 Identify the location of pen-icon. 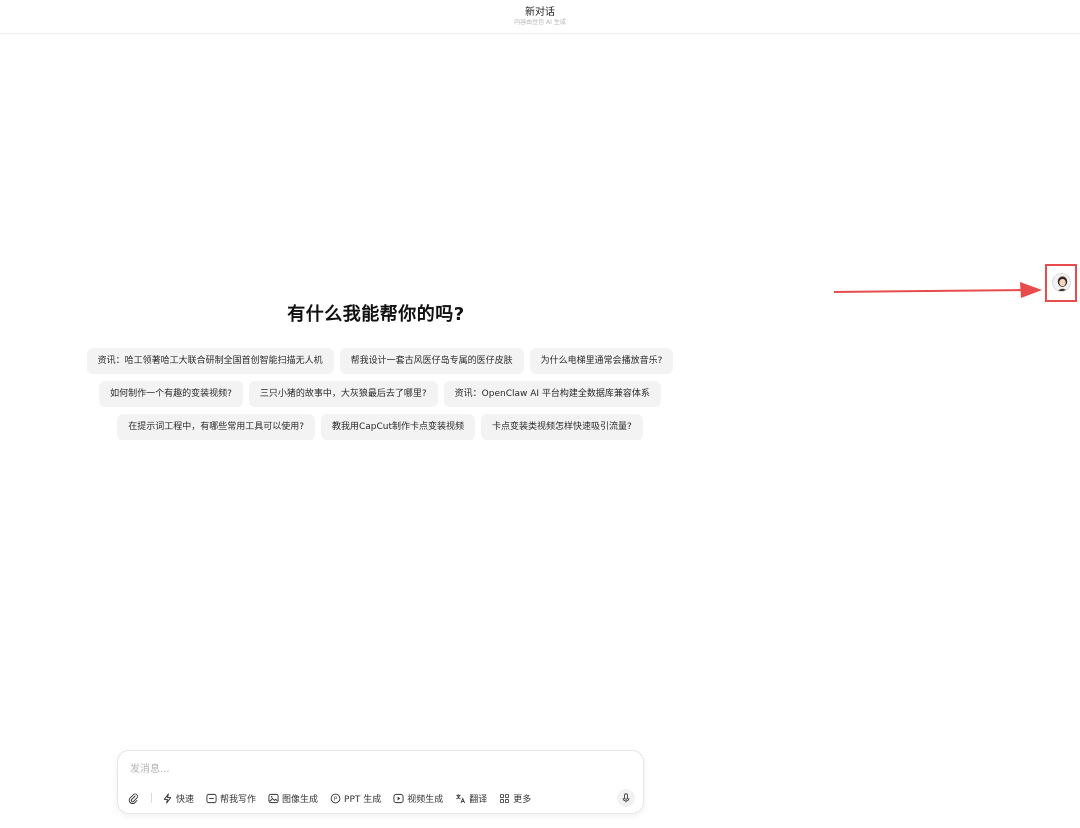
(211, 798).